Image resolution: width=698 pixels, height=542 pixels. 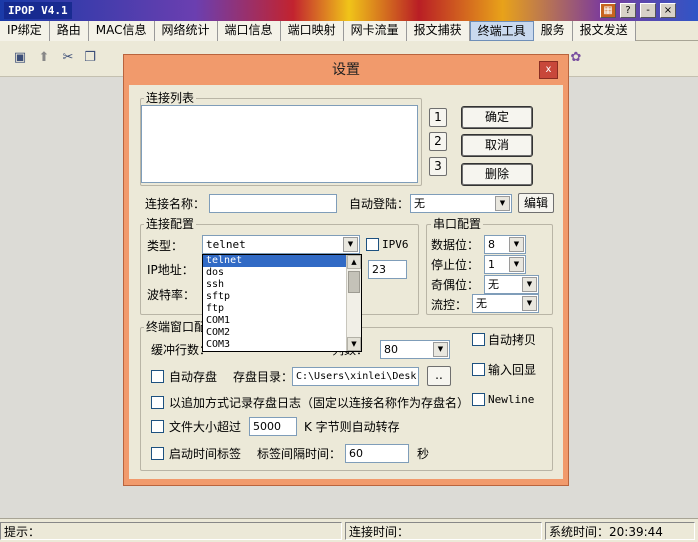 I want to click on connection-name-label: 连接名称：, so click(x=175, y=204).